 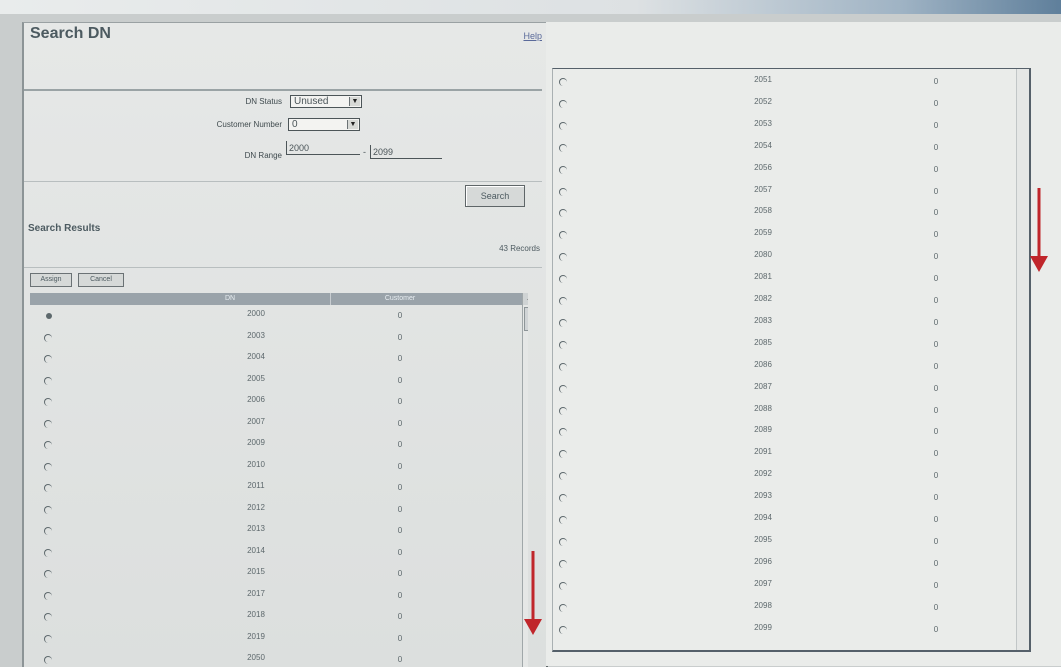 I want to click on table-row: 2052 0, so click(x=802, y=107).